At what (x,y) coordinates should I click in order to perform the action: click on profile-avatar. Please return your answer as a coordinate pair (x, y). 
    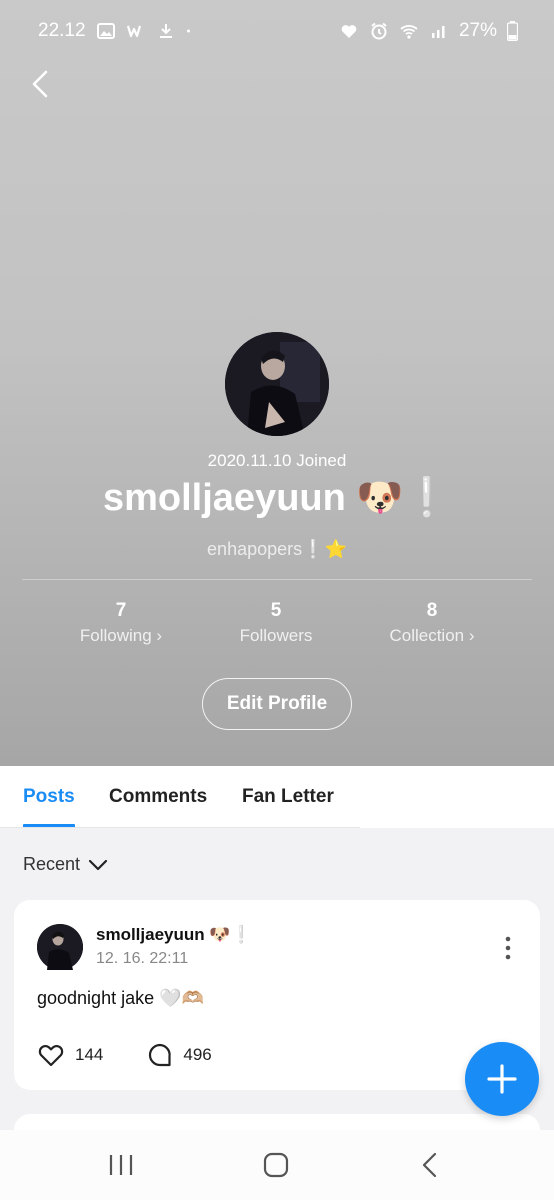
    Looking at the image, I should click on (277, 384).